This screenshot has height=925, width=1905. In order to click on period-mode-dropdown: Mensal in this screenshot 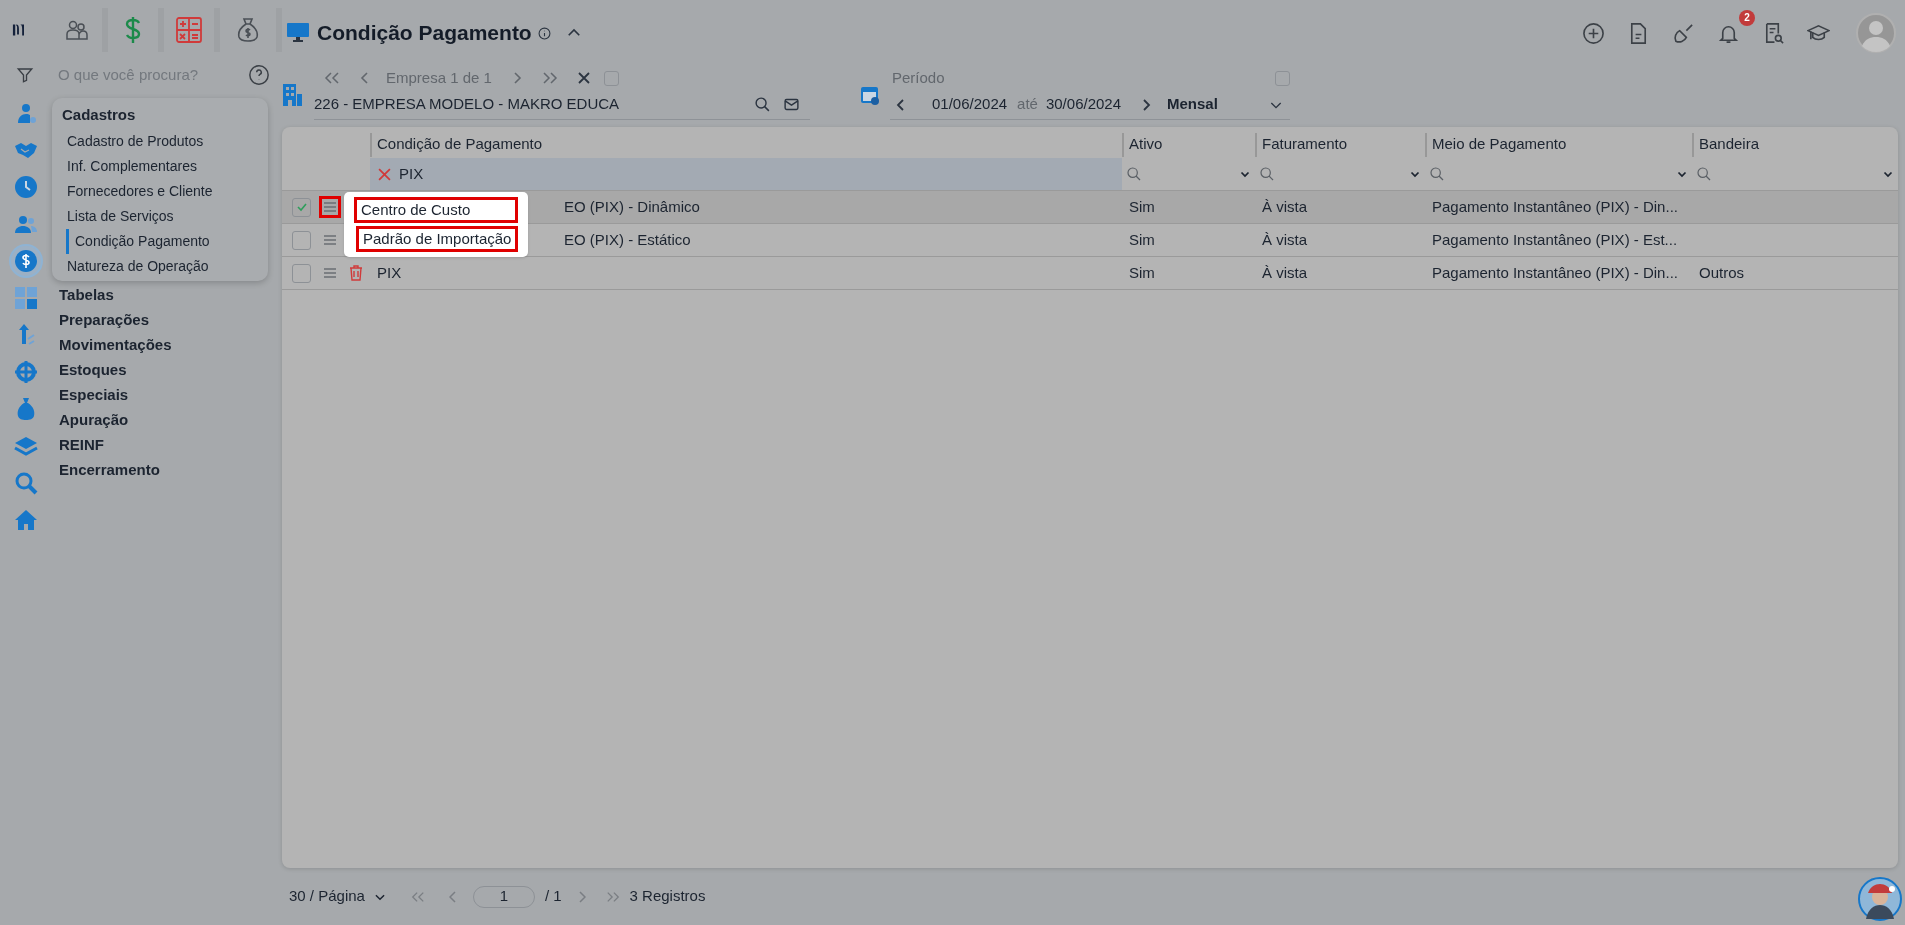, I will do `click(1228, 104)`.